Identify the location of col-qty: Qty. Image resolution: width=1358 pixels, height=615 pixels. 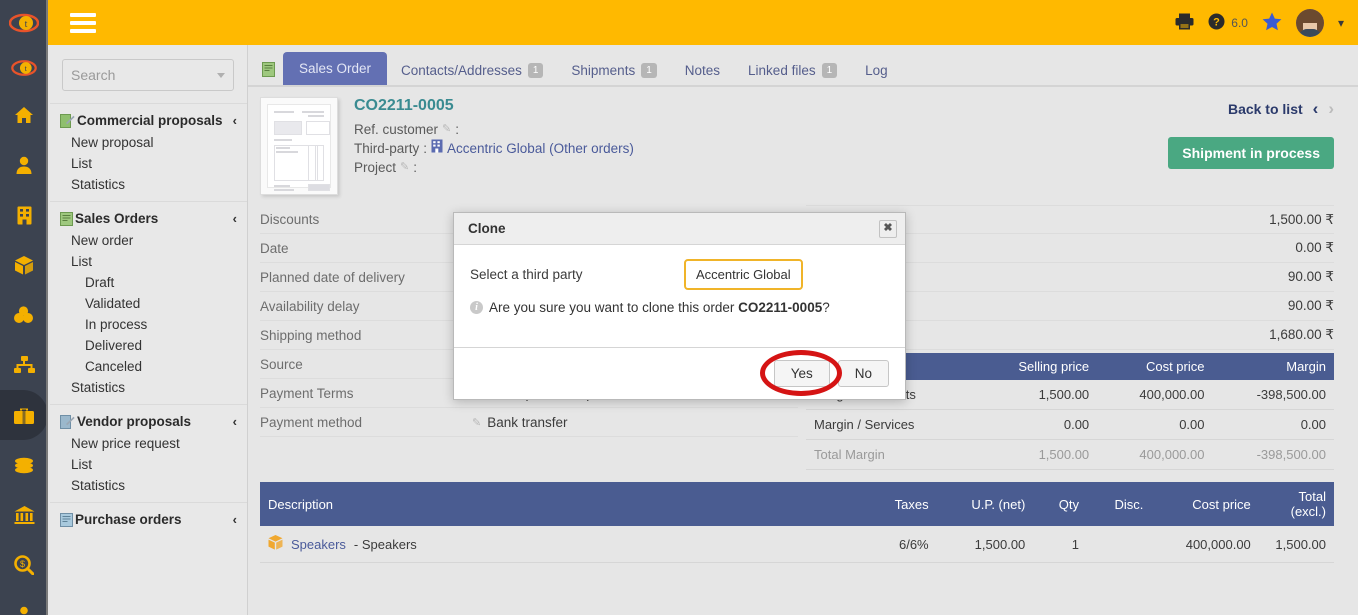
(1060, 504).